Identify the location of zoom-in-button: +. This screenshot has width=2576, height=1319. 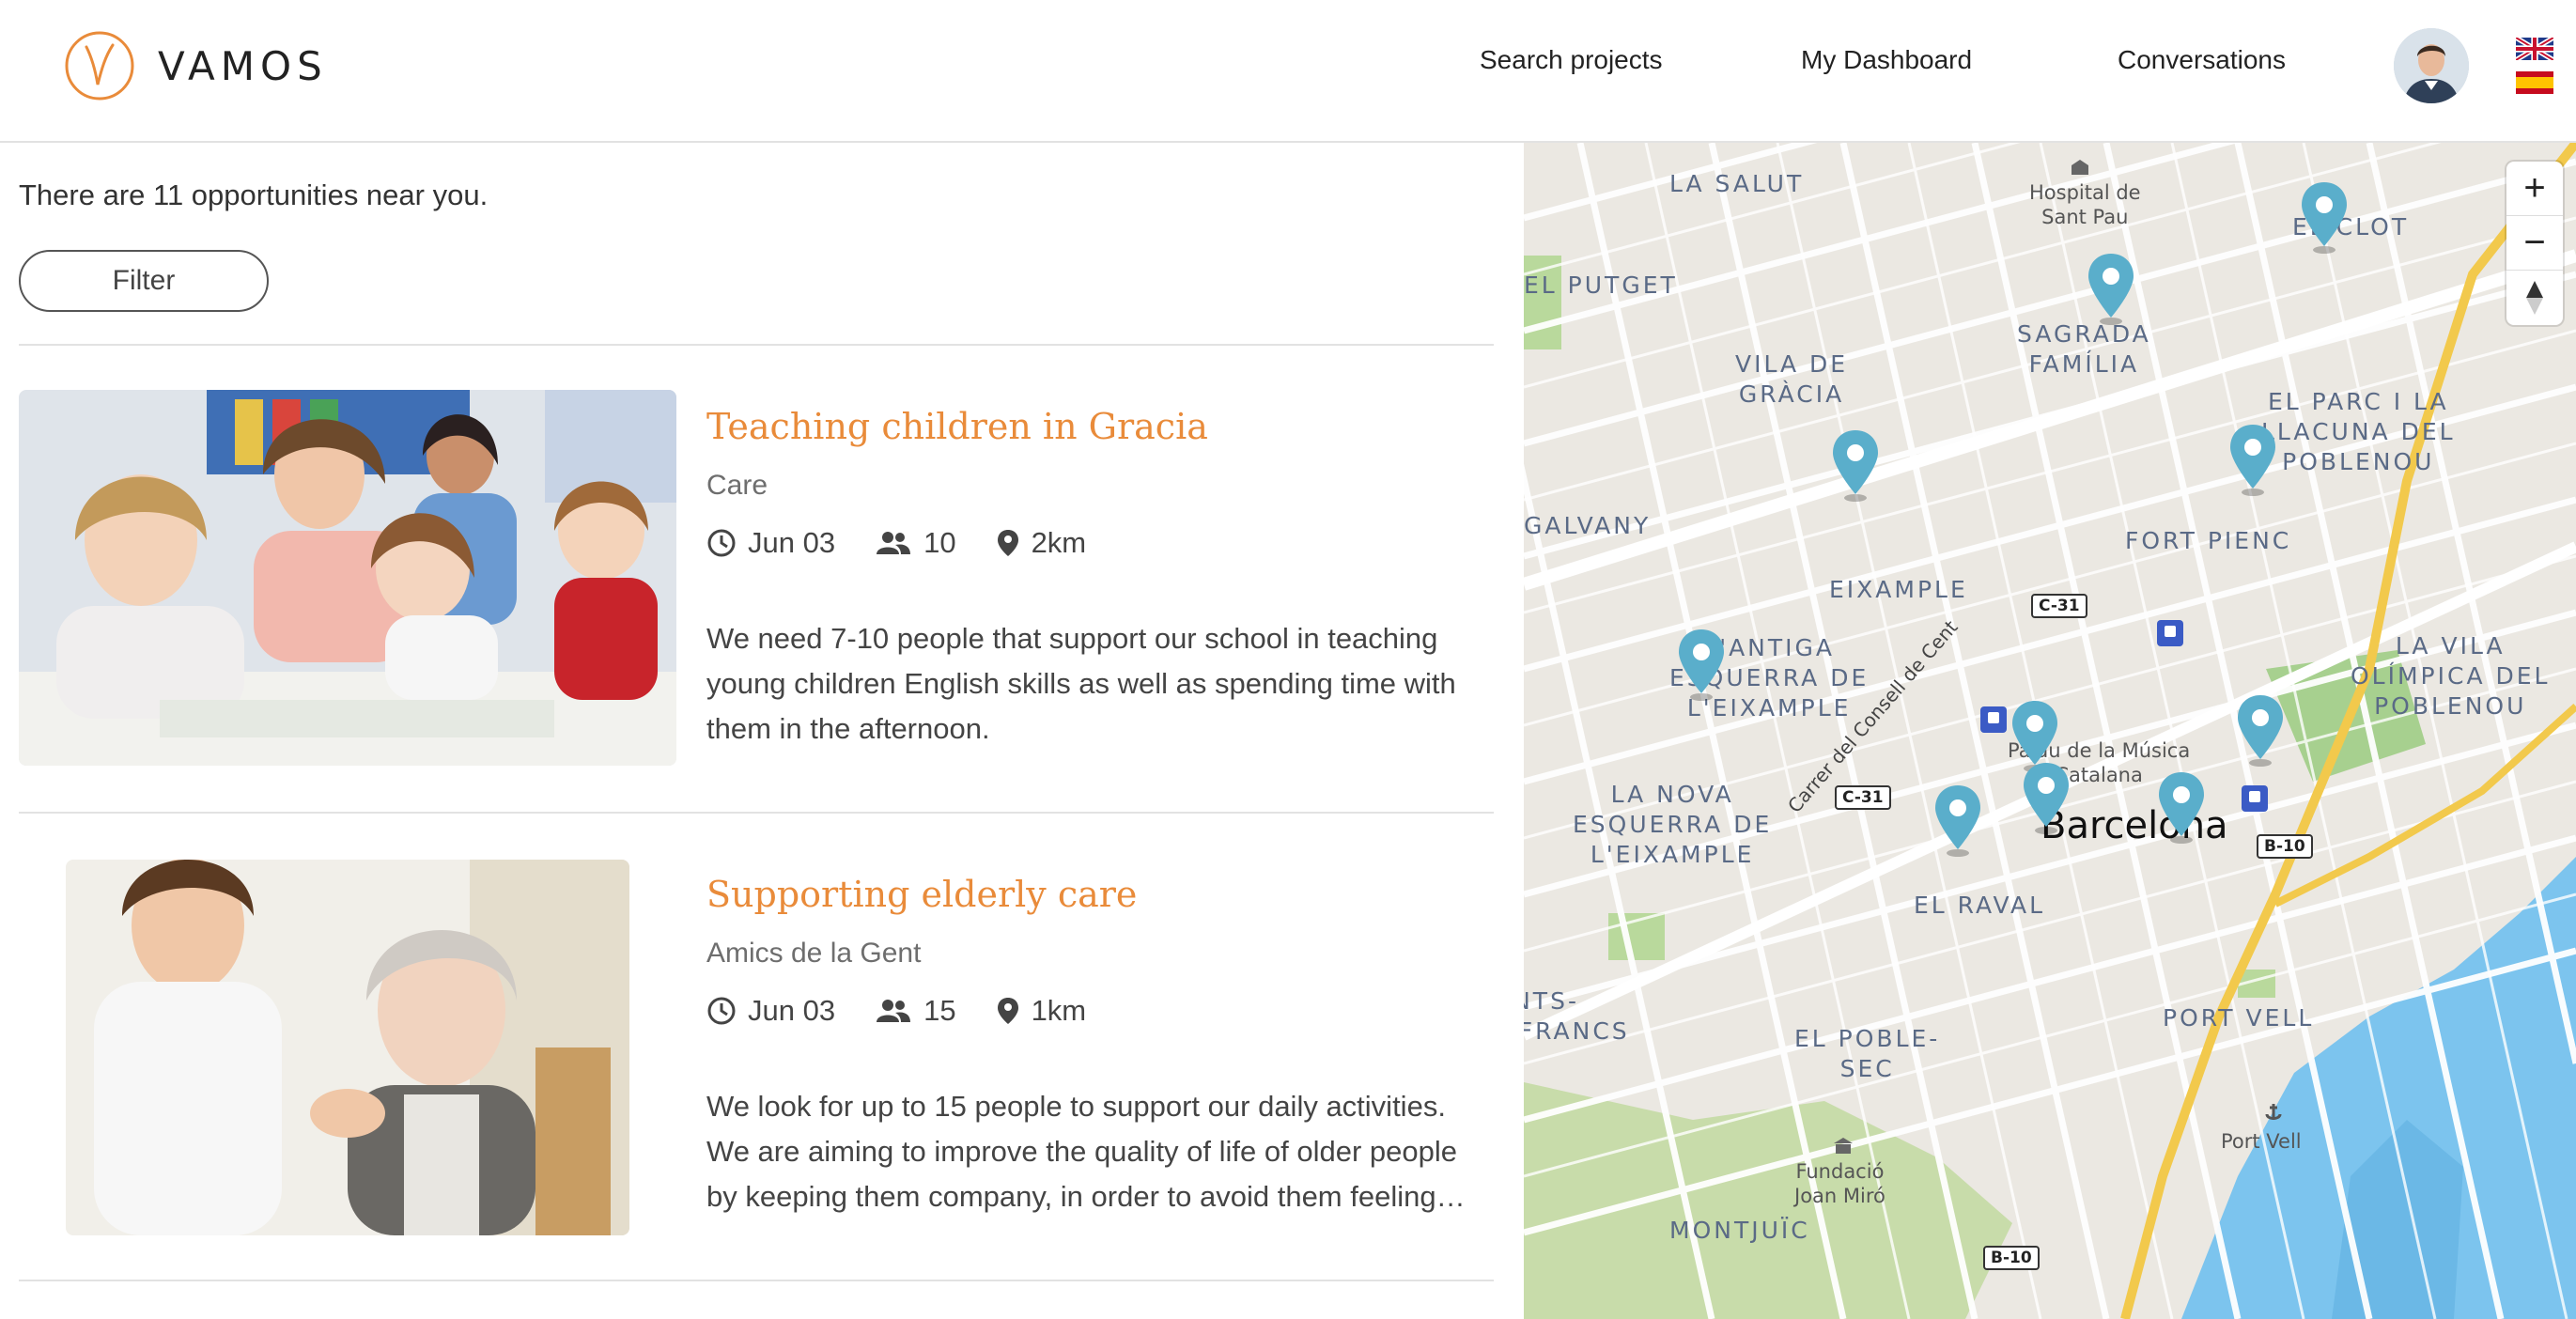
(2535, 189).